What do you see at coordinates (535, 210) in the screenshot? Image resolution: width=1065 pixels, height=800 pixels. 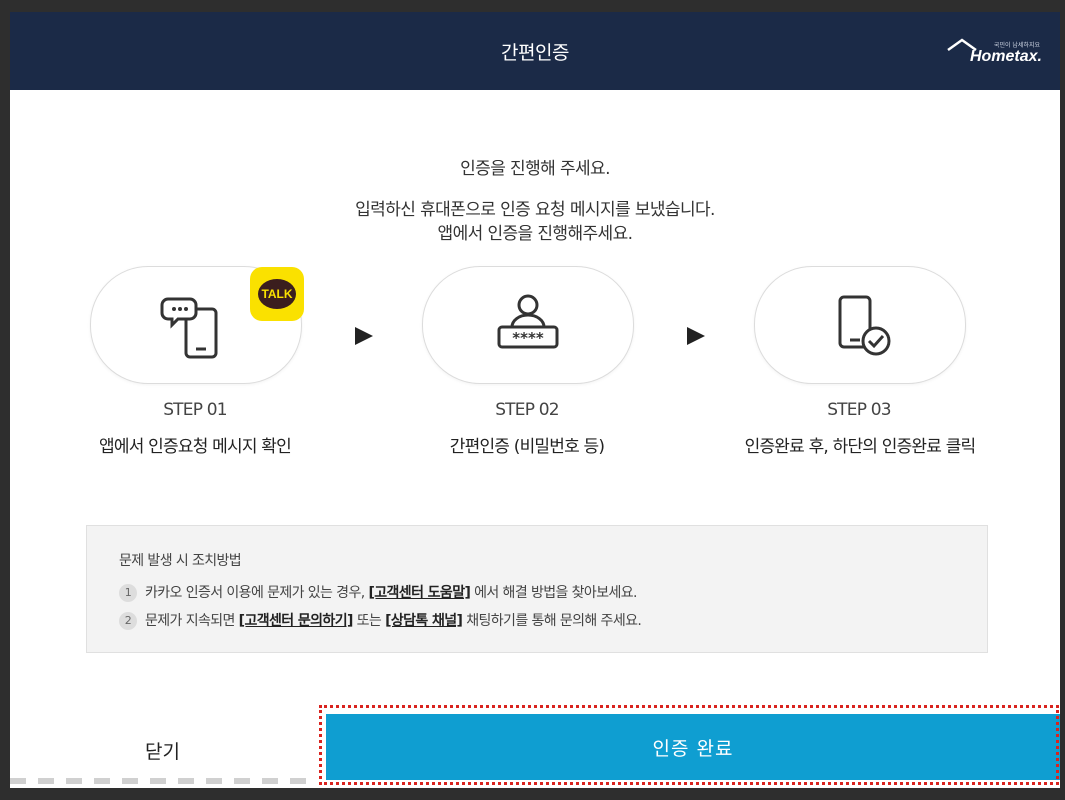 I see `intro-text-line1: 입력하신 휴대폰으로 인증 요청 메시지를 보냈습니다.` at bounding box center [535, 210].